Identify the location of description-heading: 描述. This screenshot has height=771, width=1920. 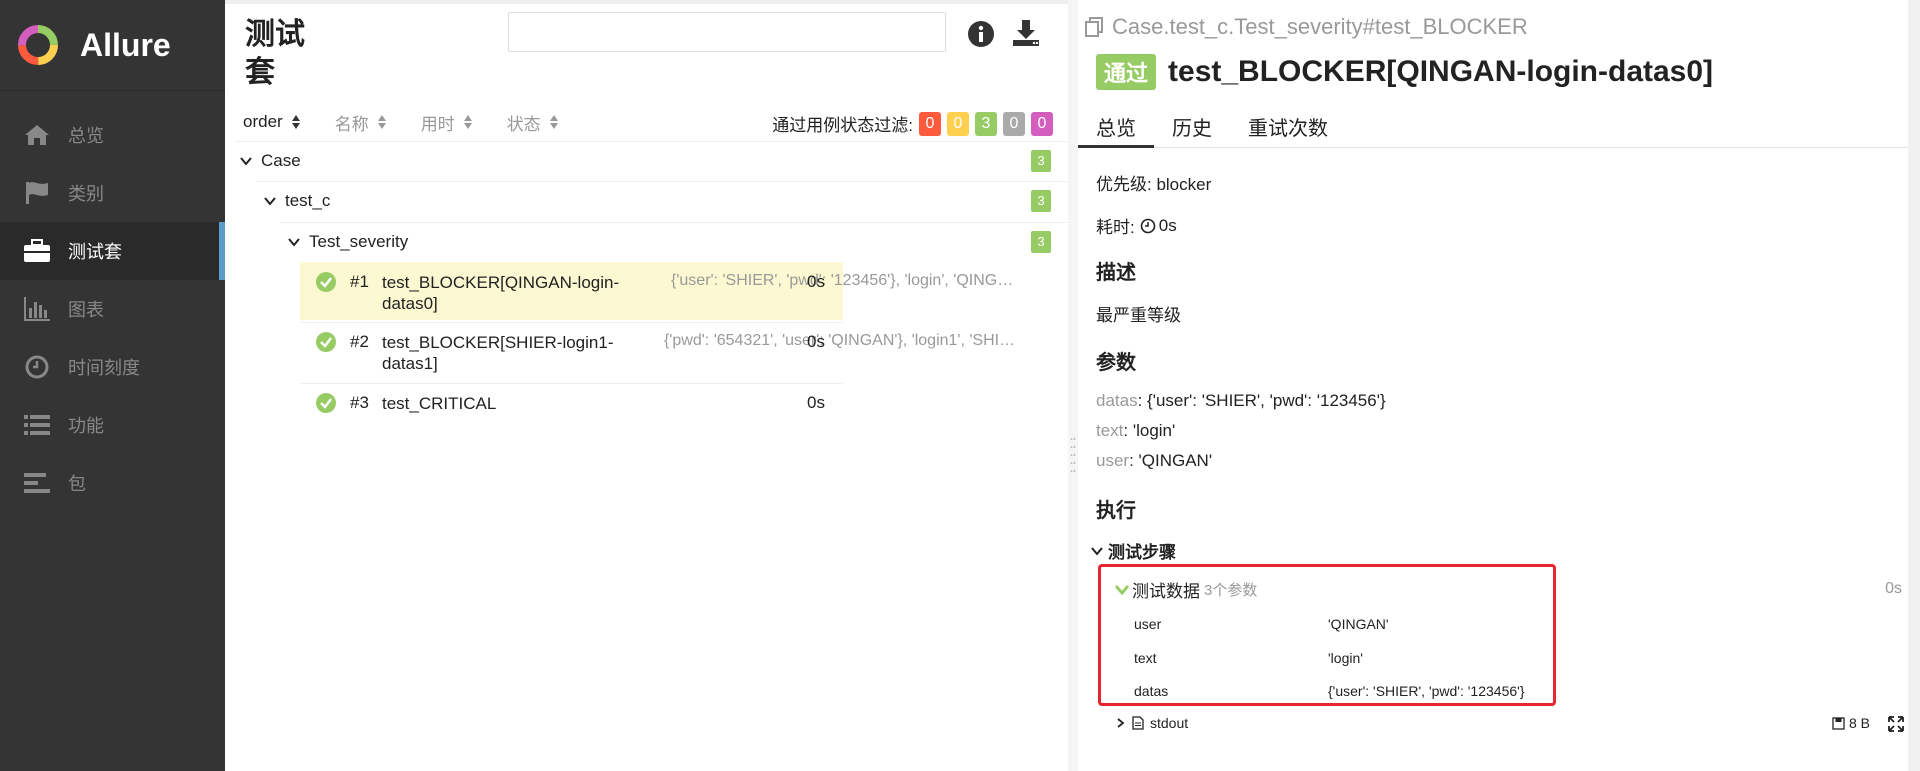
(1116, 273).